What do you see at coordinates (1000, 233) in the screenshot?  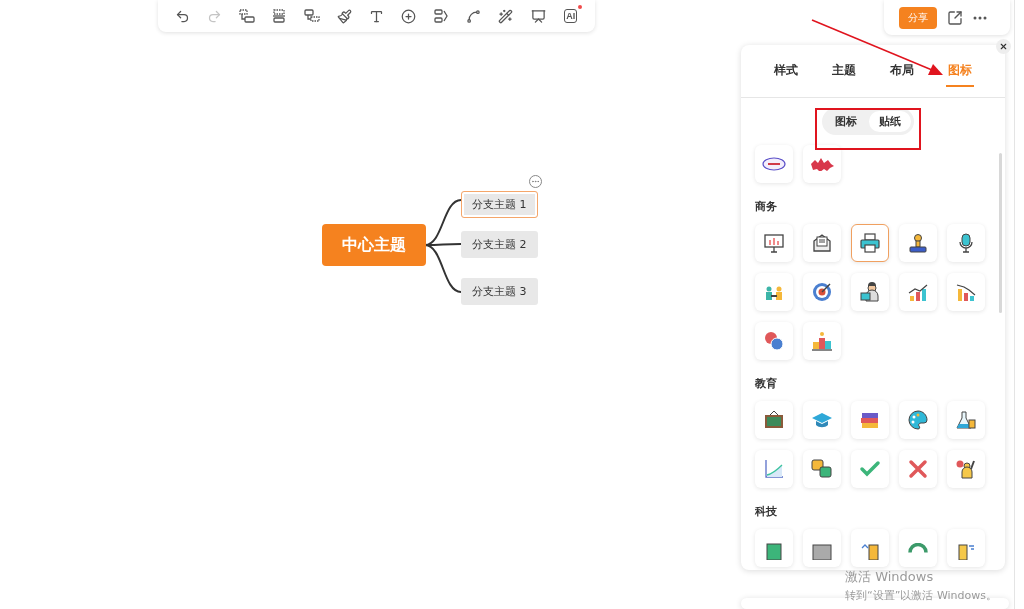 I see `scrollbar` at bounding box center [1000, 233].